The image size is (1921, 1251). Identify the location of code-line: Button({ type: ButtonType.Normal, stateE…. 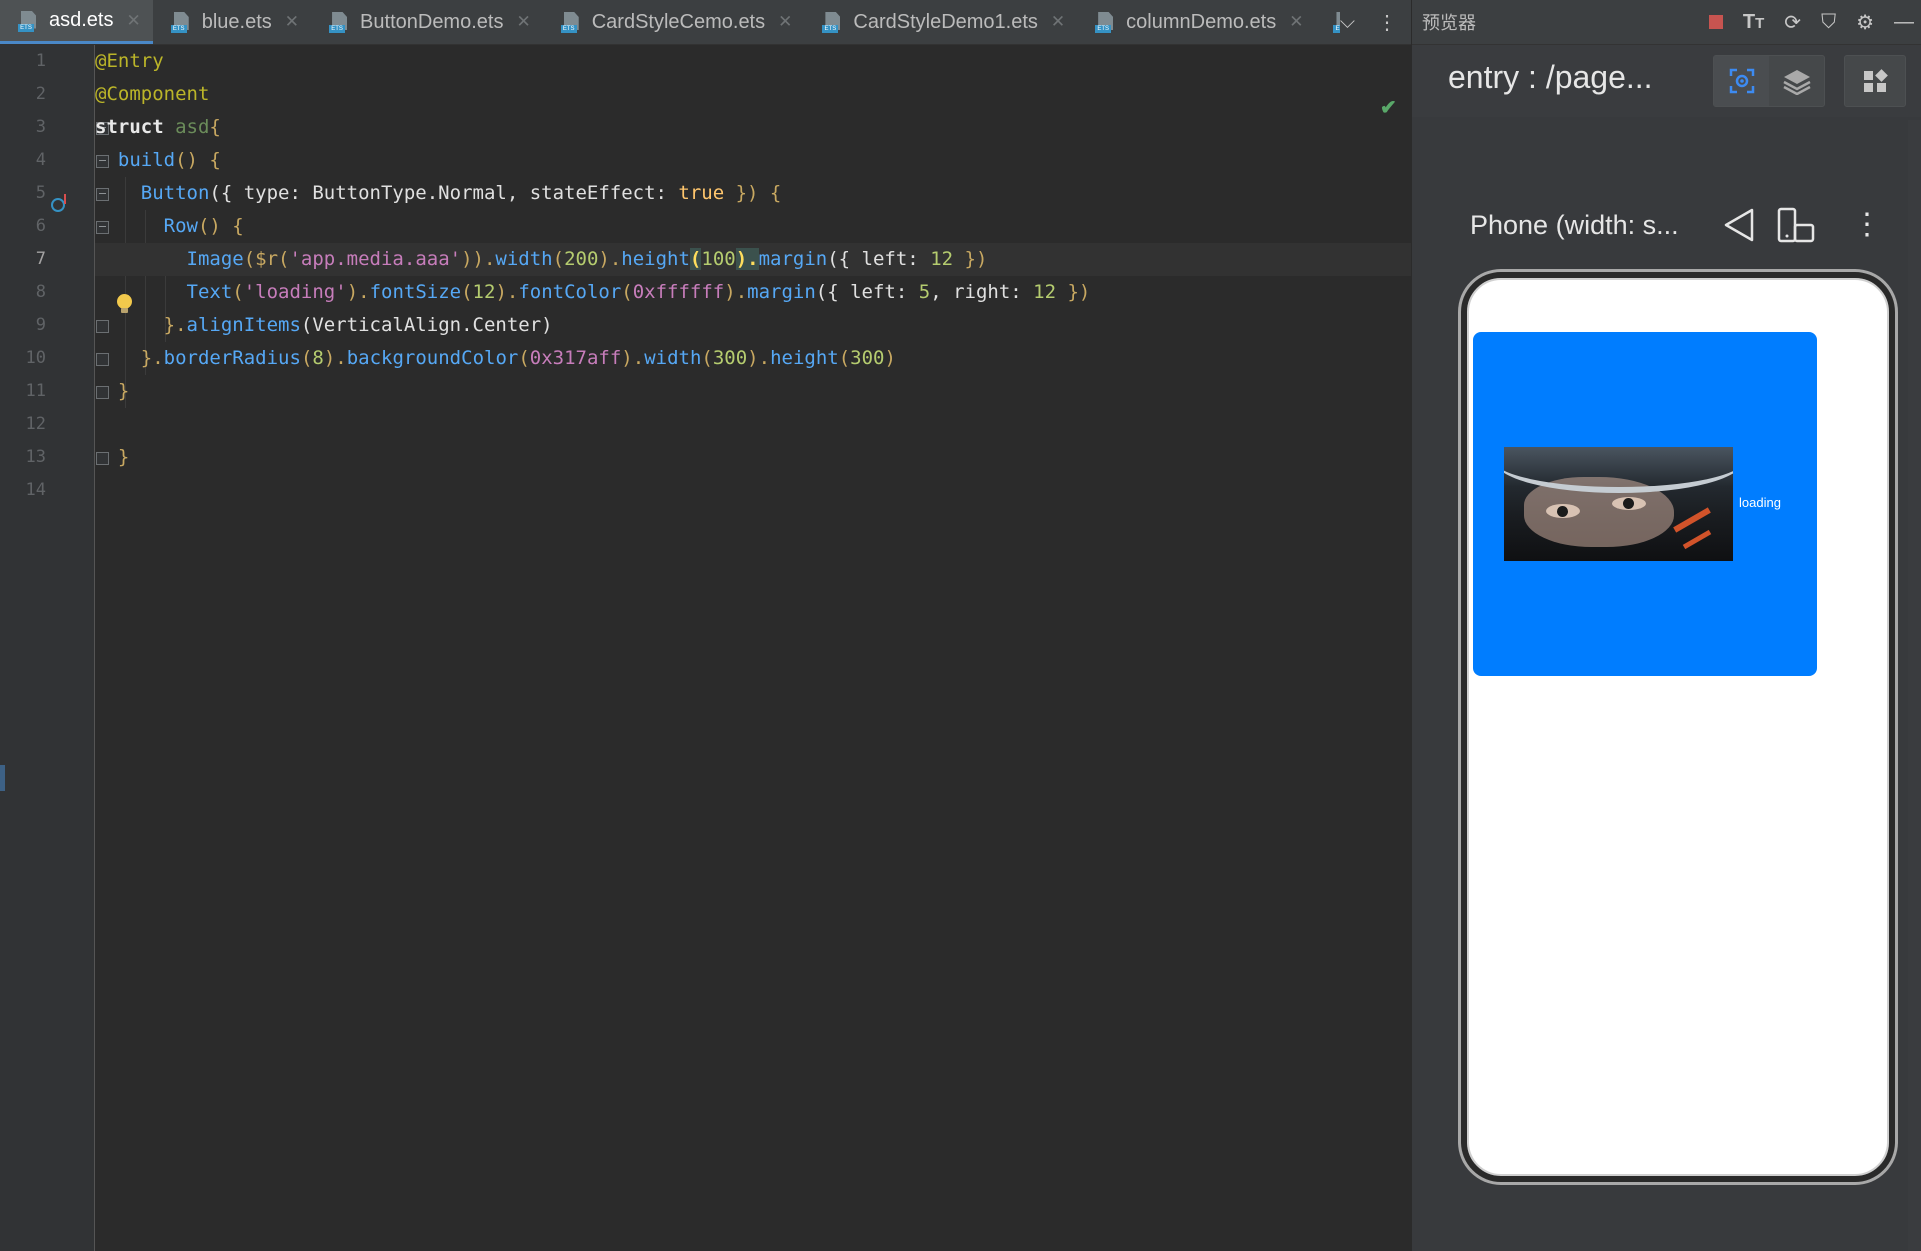
(753, 193).